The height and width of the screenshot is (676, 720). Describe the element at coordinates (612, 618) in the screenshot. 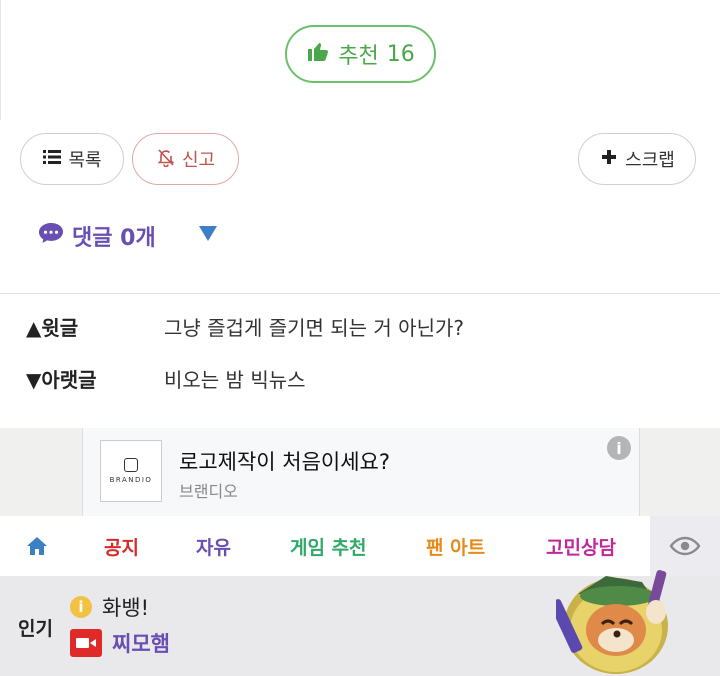

I see `mascot-avatar` at that location.